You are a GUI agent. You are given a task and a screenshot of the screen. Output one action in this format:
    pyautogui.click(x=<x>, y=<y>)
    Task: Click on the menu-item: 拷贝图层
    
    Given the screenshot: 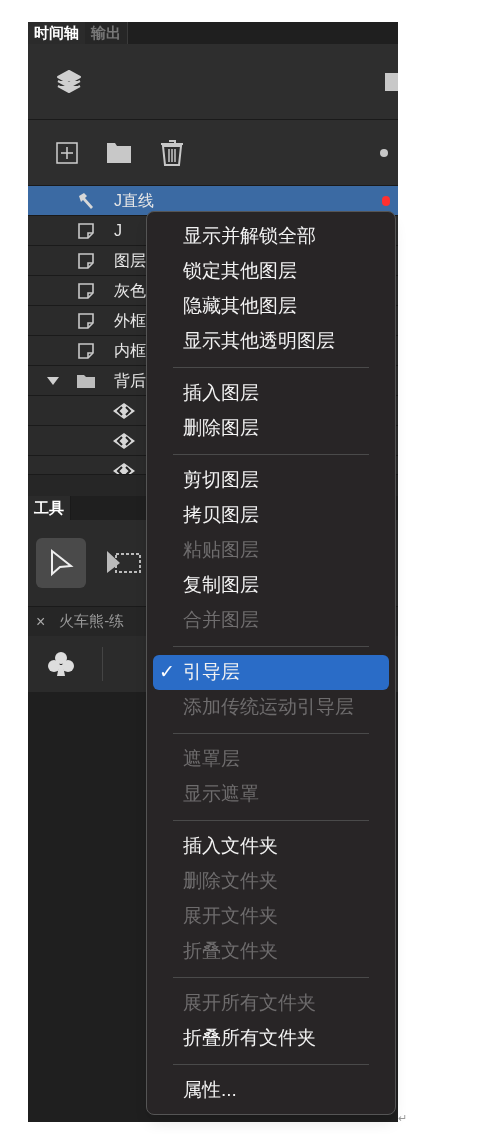 What is the action you would take?
    pyautogui.click(x=271, y=515)
    